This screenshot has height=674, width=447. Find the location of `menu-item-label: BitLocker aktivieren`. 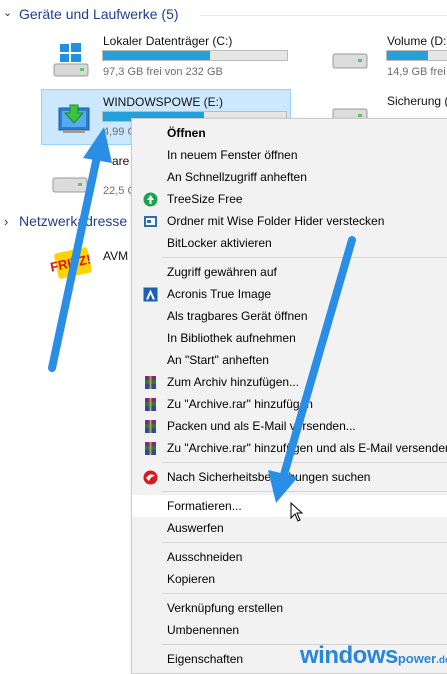

menu-item-label: BitLocker aktivieren is located at coordinates (219, 243).